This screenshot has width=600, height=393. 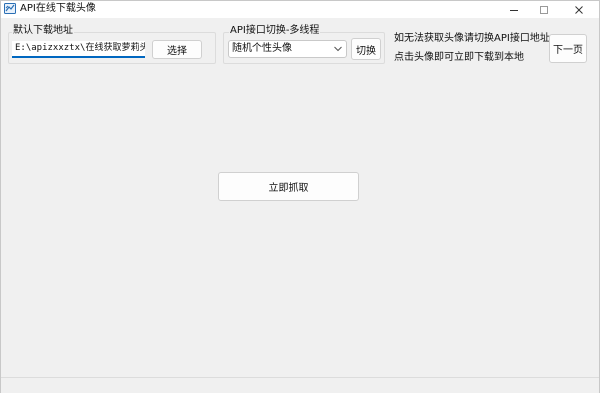 I want to click on maximize-button, so click(x=544, y=9).